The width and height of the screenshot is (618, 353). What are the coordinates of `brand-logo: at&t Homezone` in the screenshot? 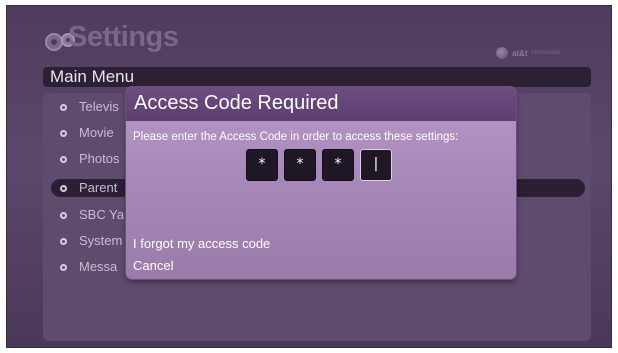 It's located at (528, 53).